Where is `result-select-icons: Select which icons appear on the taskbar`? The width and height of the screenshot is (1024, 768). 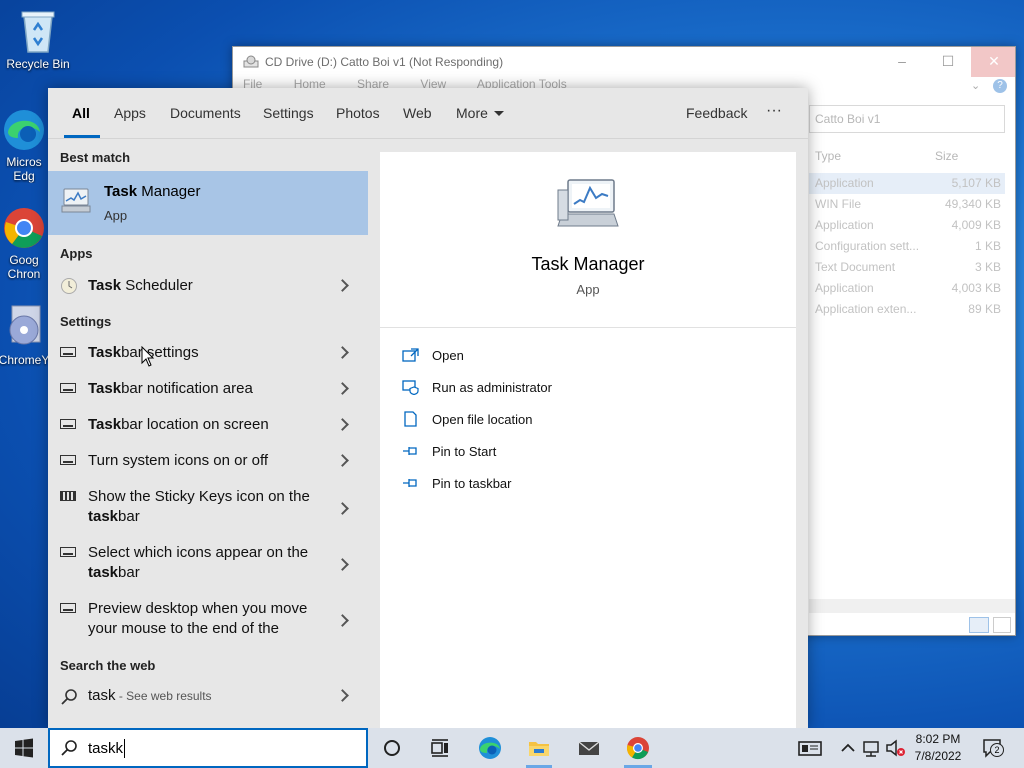 result-select-icons: Select which icons appear on the taskbar is located at coordinates (208, 561).